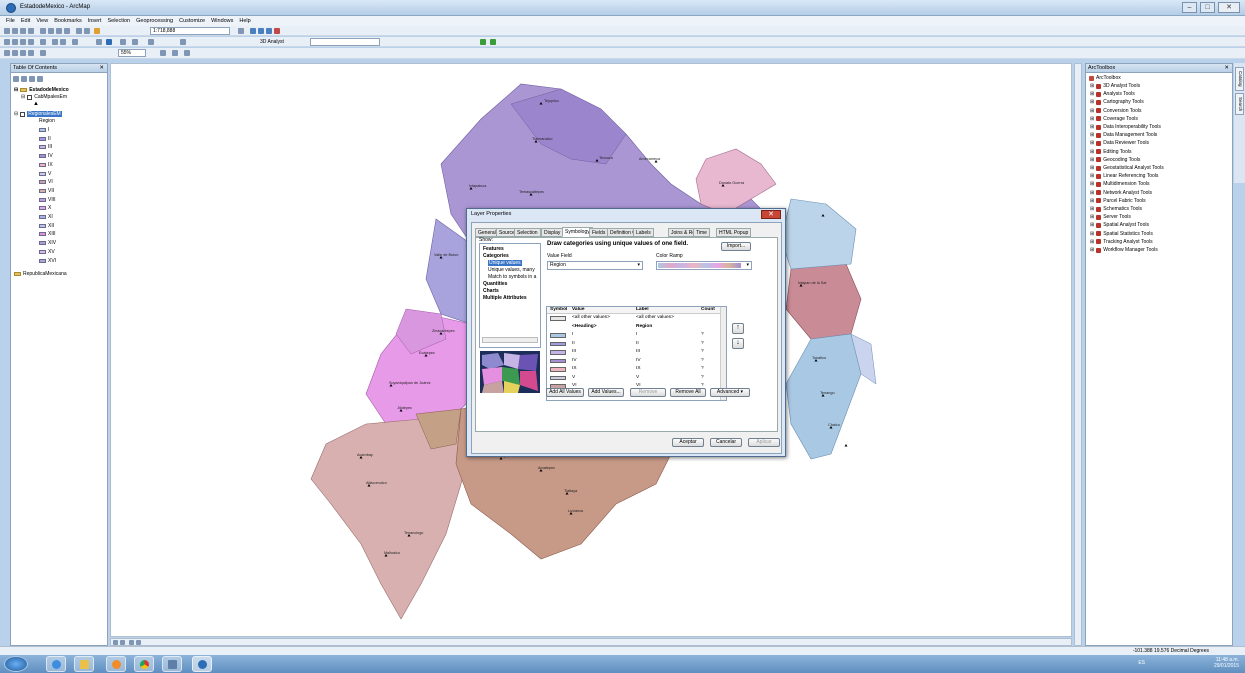 The image size is (1245, 673). I want to click on print-icon, so click(31, 31).